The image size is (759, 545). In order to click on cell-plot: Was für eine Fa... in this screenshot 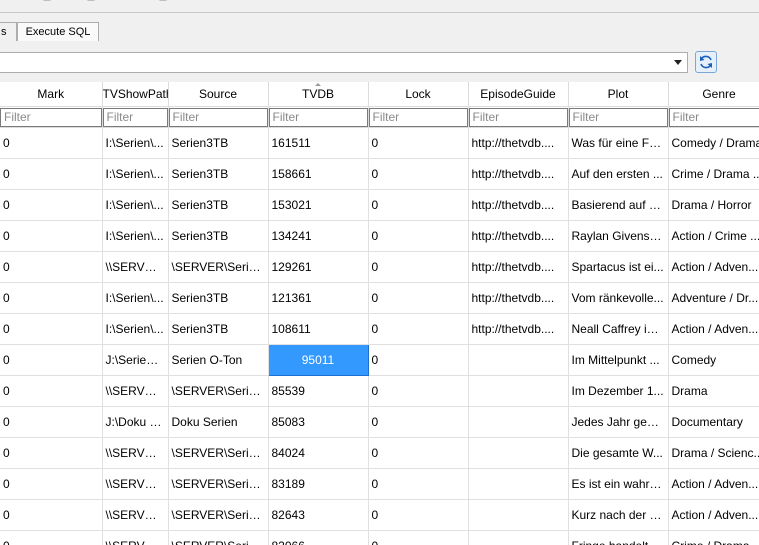, I will do `click(618, 143)`.